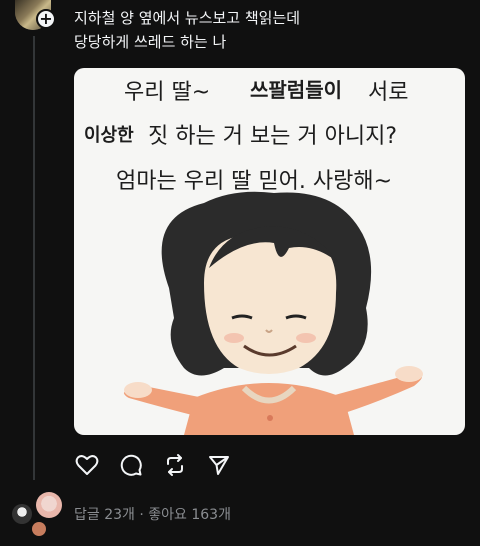  Describe the element at coordinates (274, 30) in the screenshot. I see `post-body: 지하철 양 옆에서 뉴스보고 책읽는데 당당하게 쓰레드 하는 나` at that location.